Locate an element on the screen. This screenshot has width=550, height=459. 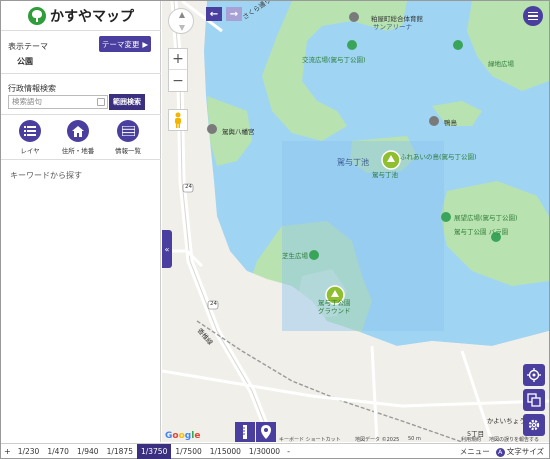
address-label: 住所・地番 is located at coordinates (78, 151).